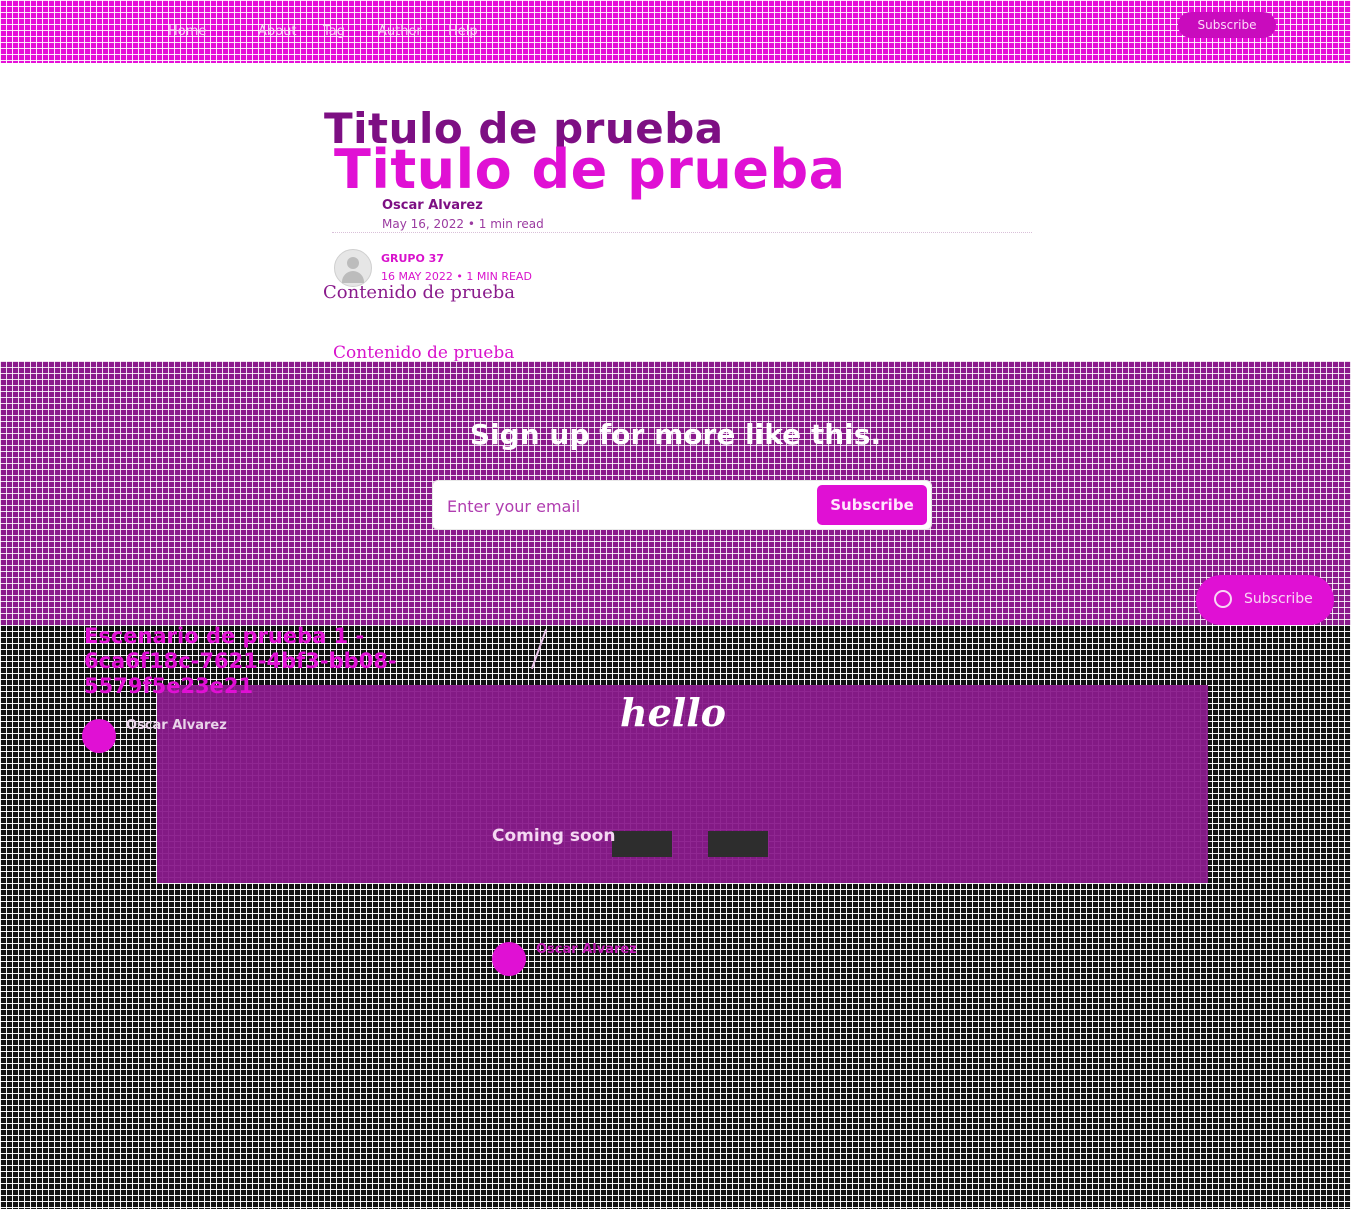  What do you see at coordinates (400, 31) in the screenshot?
I see `nav-author: Author` at bounding box center [400, 31].